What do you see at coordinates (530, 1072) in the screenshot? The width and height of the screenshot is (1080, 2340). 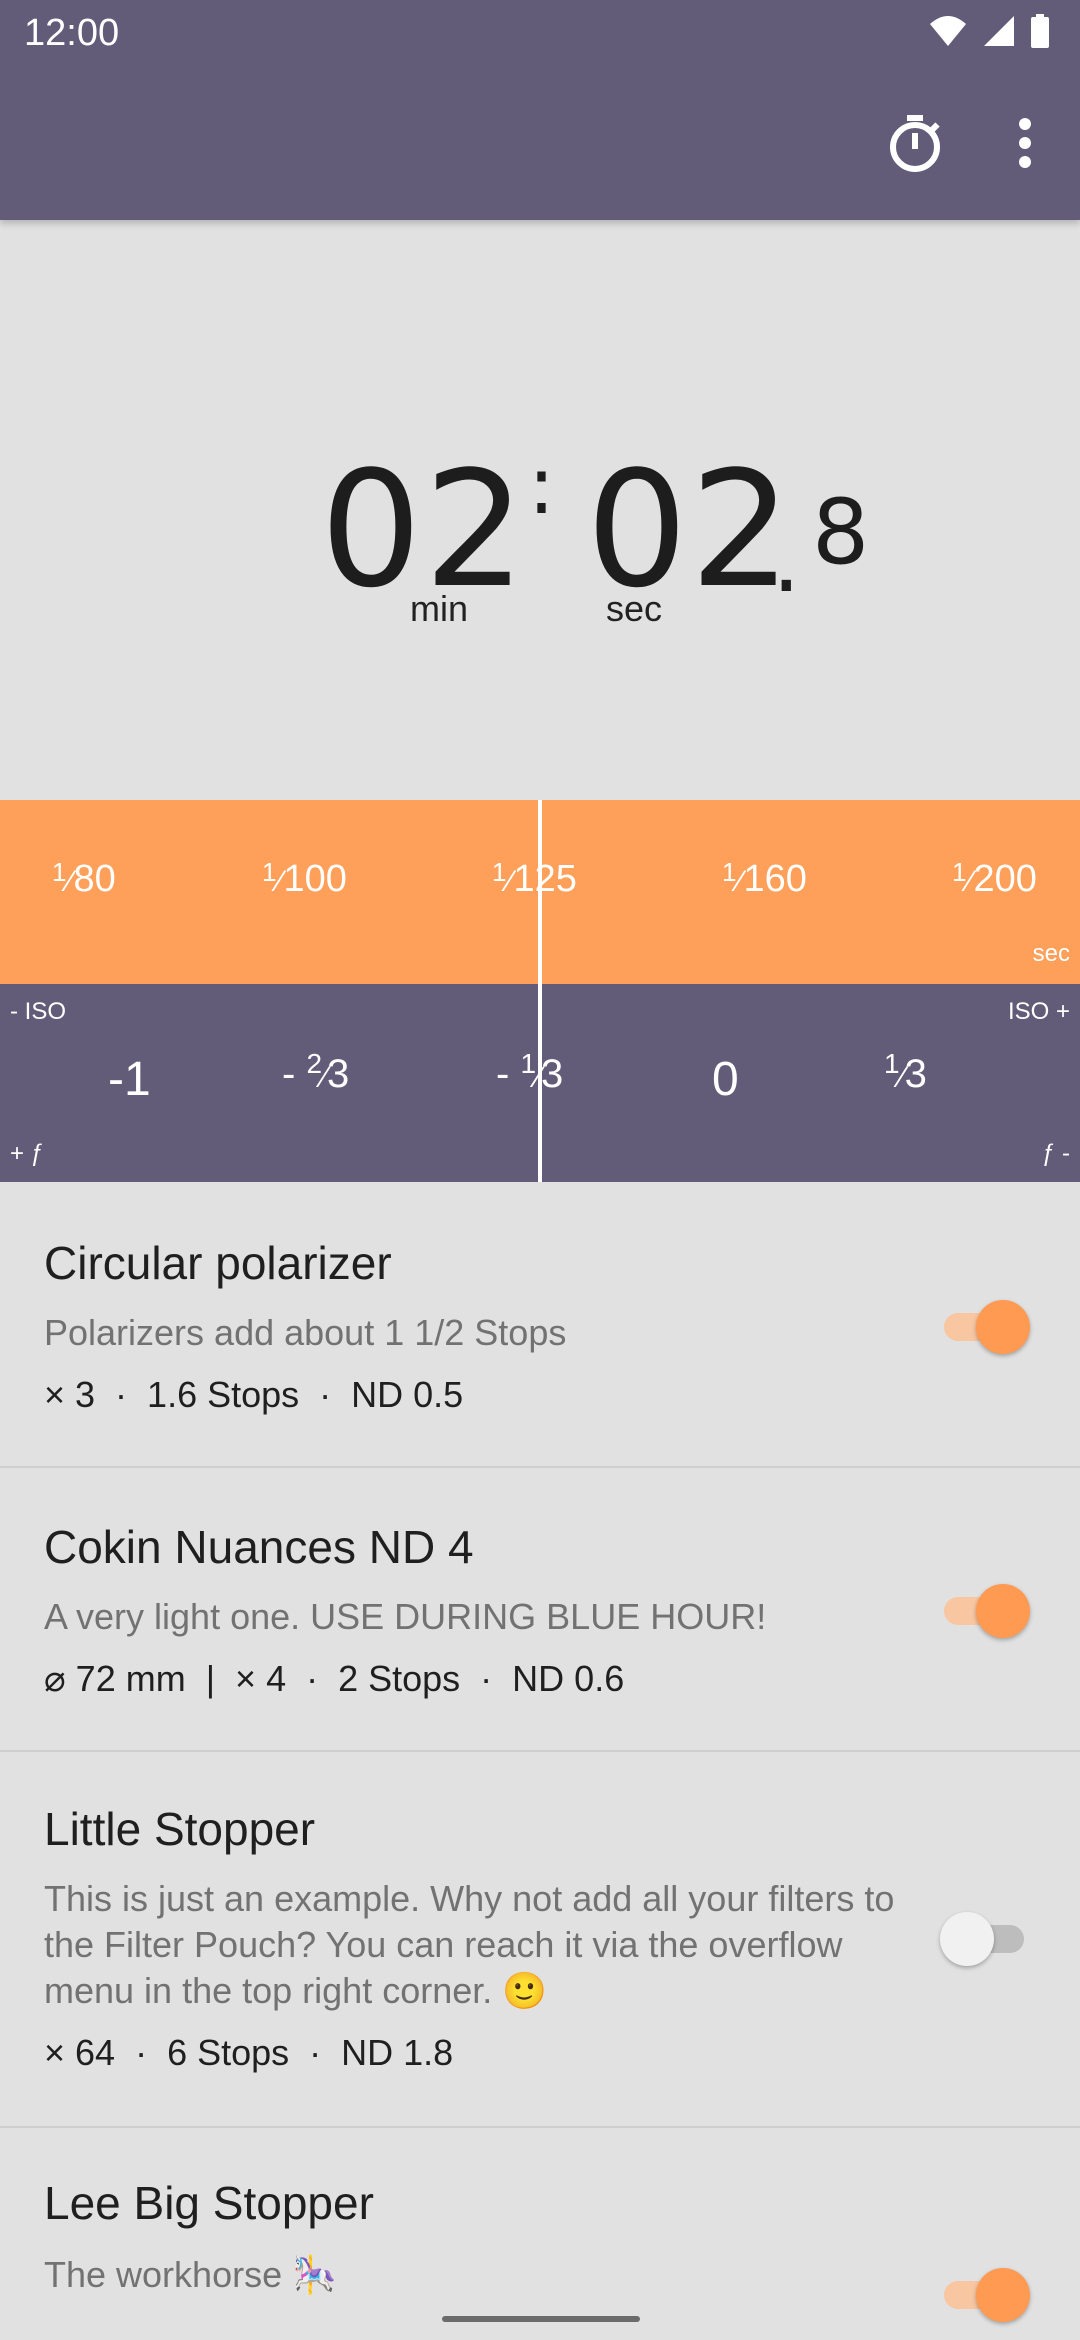 I see `iso-value: - 1⁄3` at bounding box center [530, 1072].